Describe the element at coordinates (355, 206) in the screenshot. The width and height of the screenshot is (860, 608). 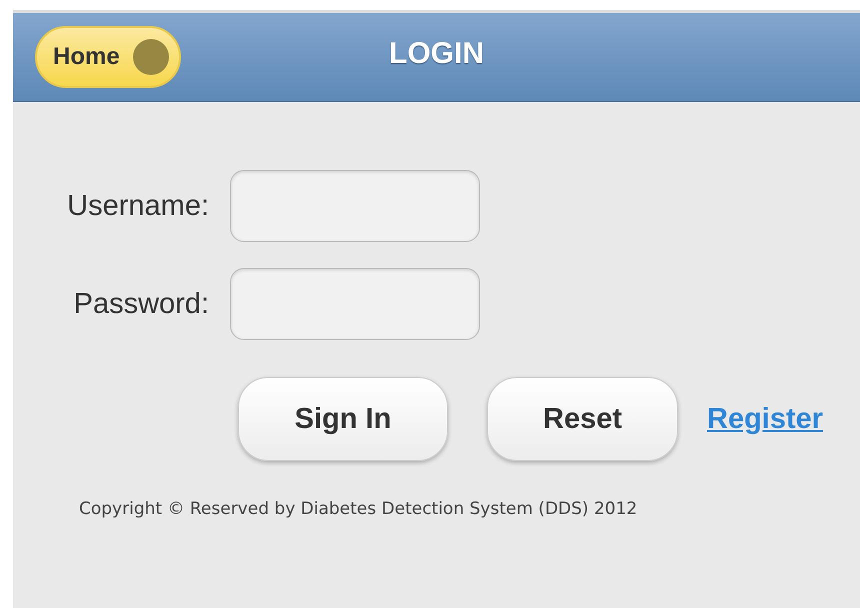
I see `username-field` at that location.